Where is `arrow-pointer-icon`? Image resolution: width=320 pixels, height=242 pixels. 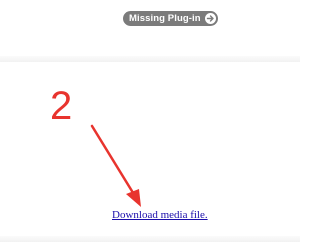 arrow-pointer-icon is located at coordinates (115, 165).